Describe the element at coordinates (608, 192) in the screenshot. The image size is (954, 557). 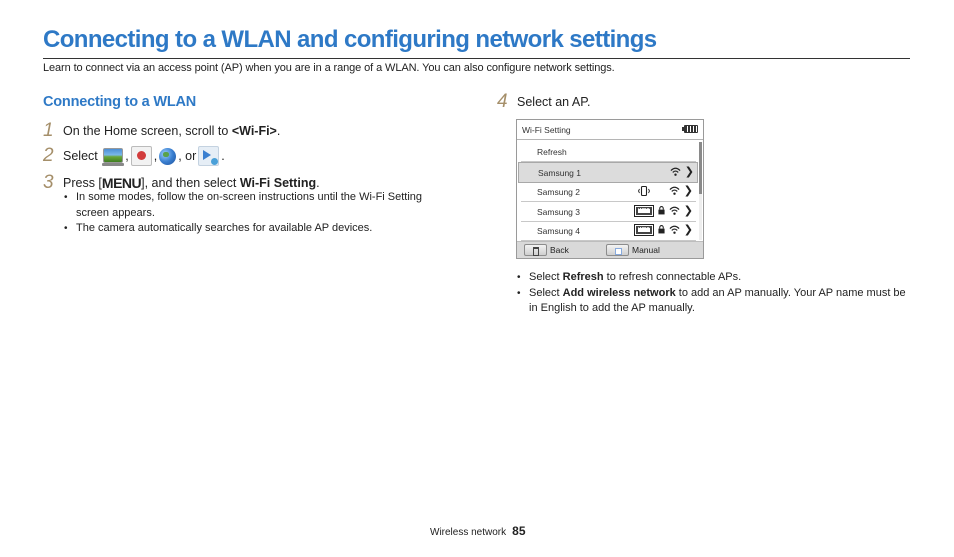
I see `ap-row-samsung-2: Samsung 2 ❯` at that location.